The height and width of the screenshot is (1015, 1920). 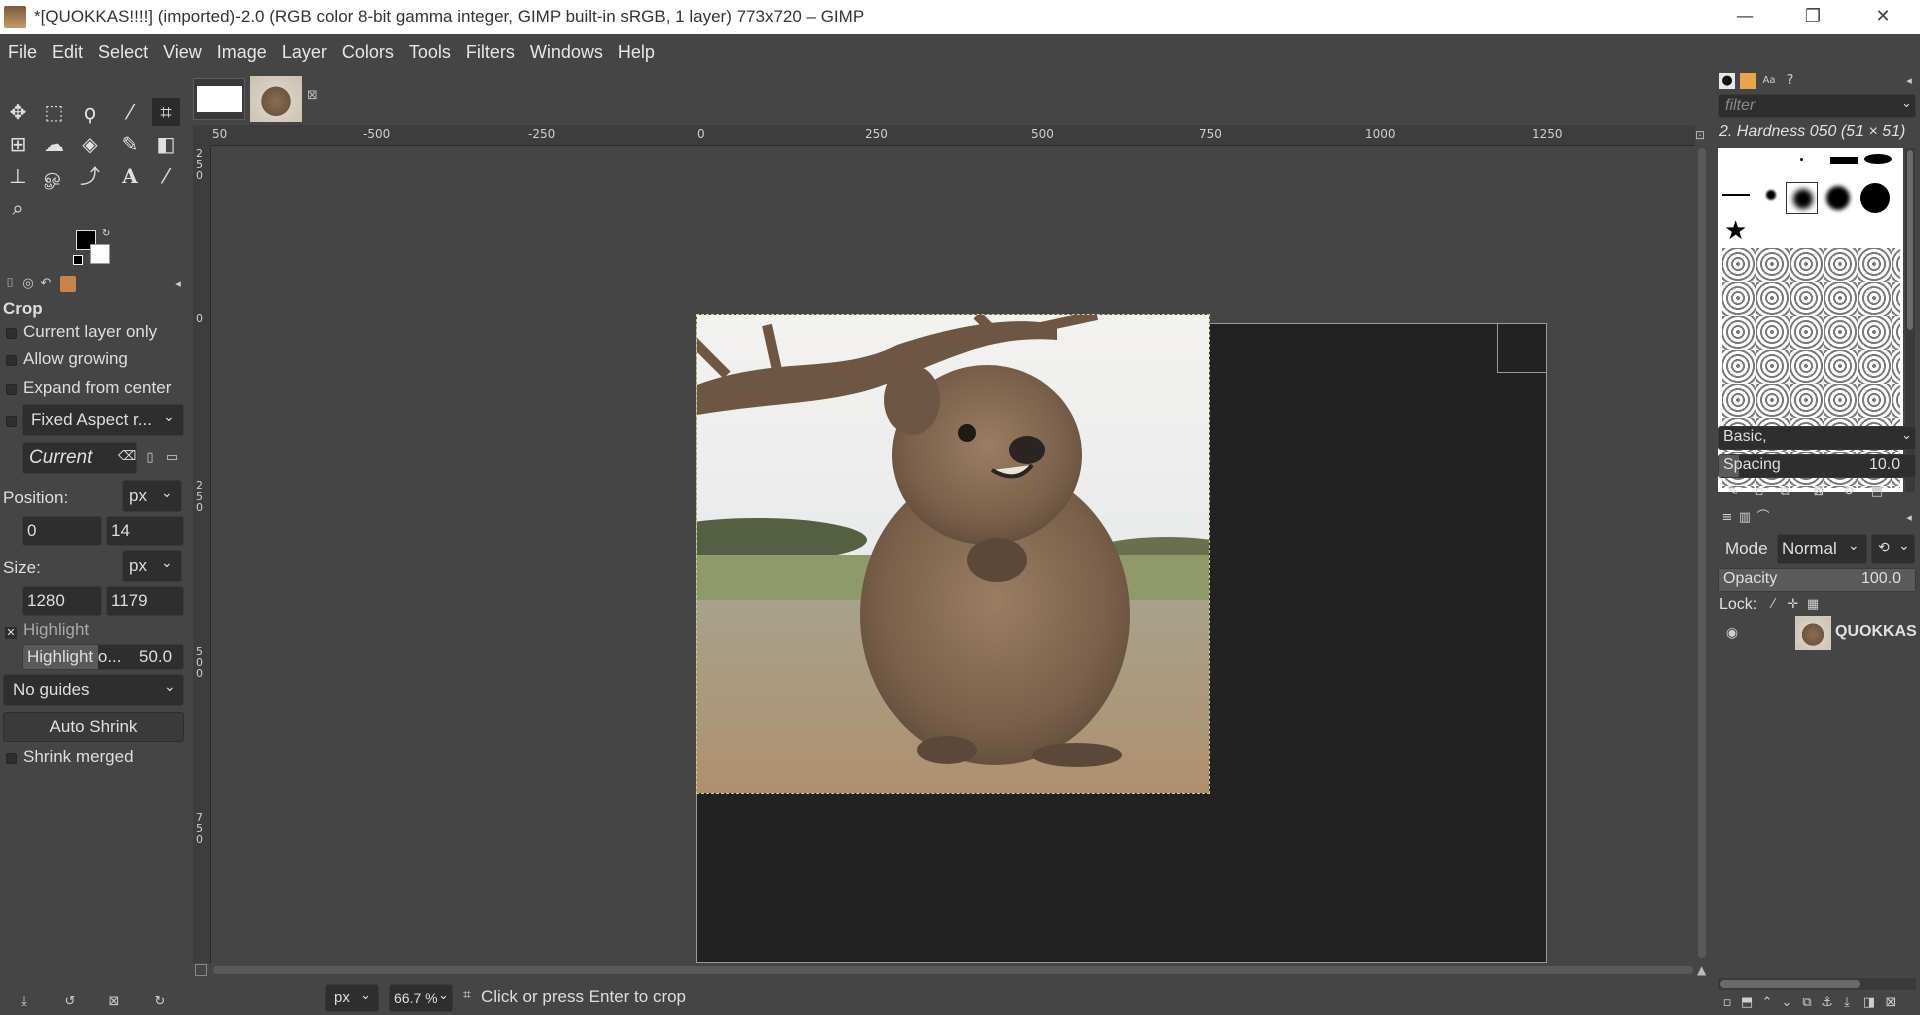 I want to click on zoom-tool-icon: ⌕, so click(x=18, y=208).